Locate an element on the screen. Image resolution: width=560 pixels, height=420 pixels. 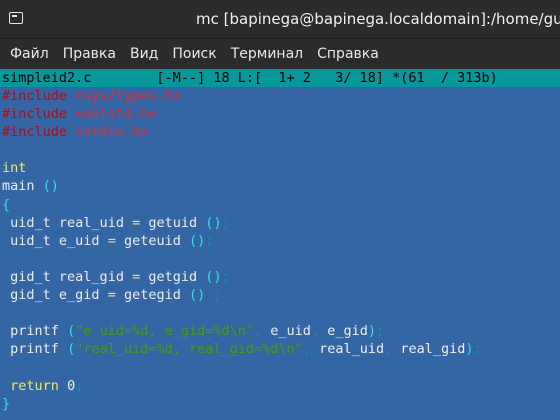
code-line: } is located at coordinates (281, 404).